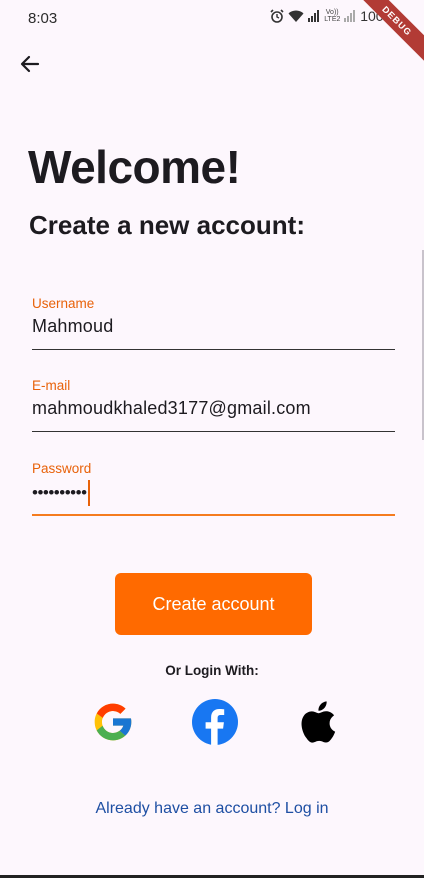  Describe the element at coordinates (277, 16) in the screenshot. I see `alarm-icon` at that location.